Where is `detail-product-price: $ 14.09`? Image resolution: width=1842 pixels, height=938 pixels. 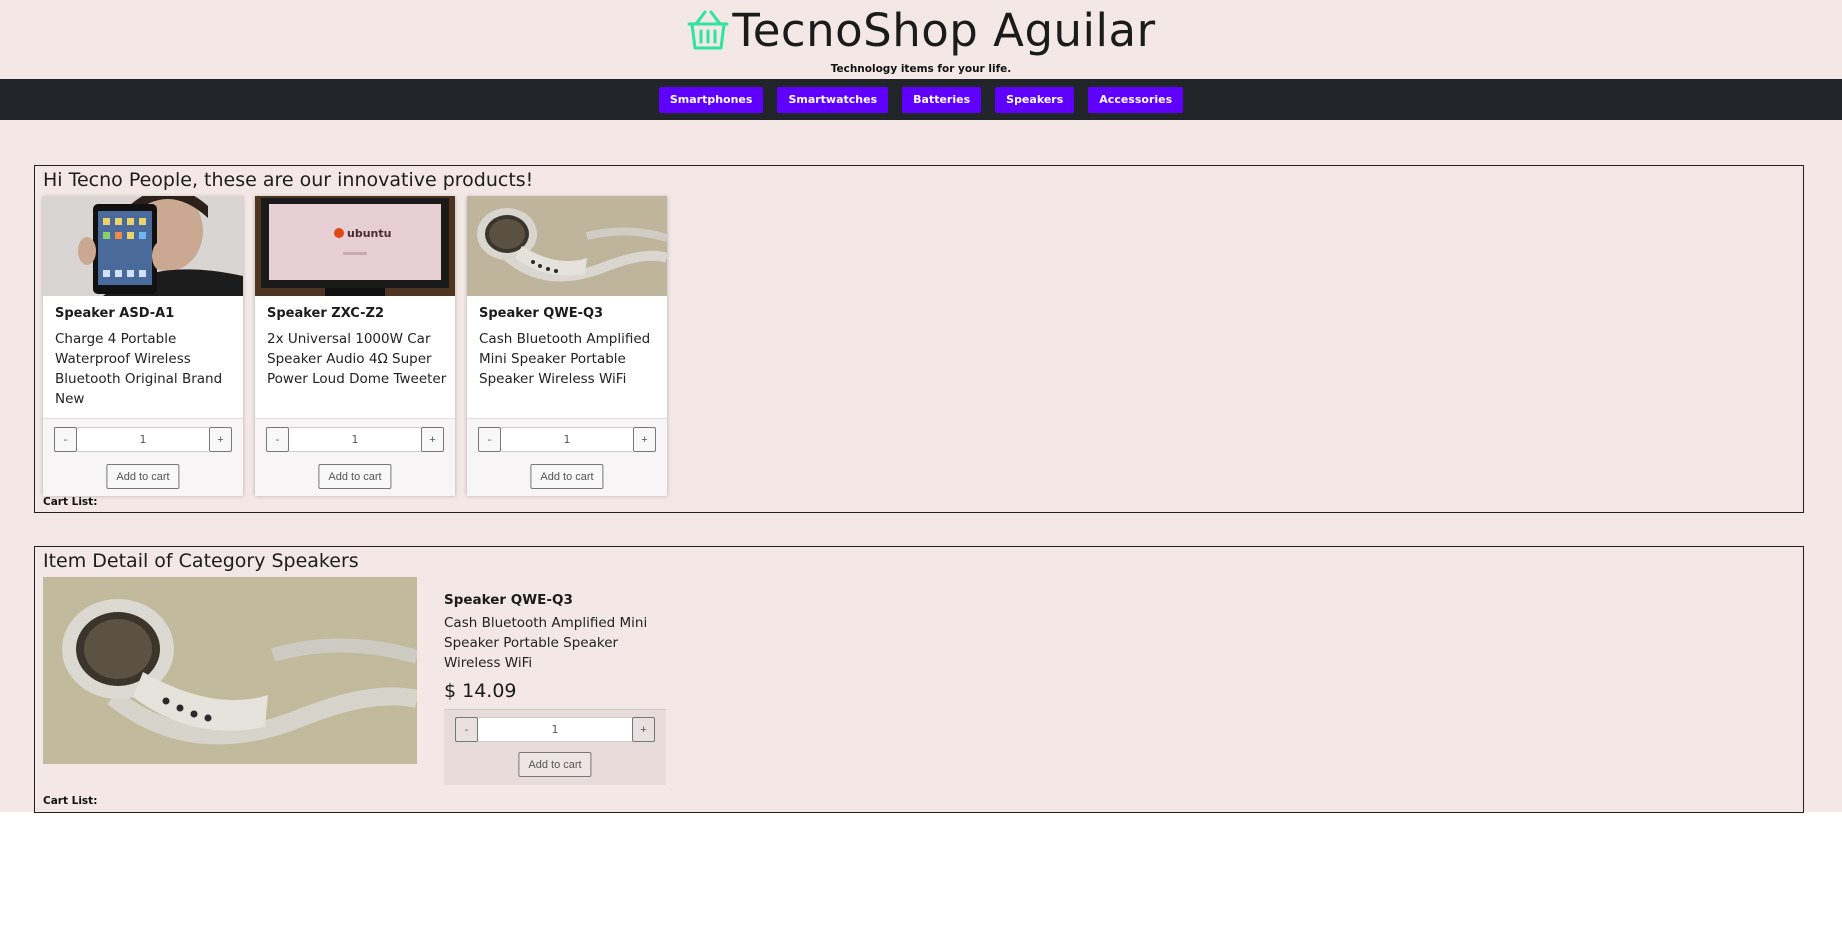 detail-product-price: $ 14.09 is located at coordinates (480, 691).